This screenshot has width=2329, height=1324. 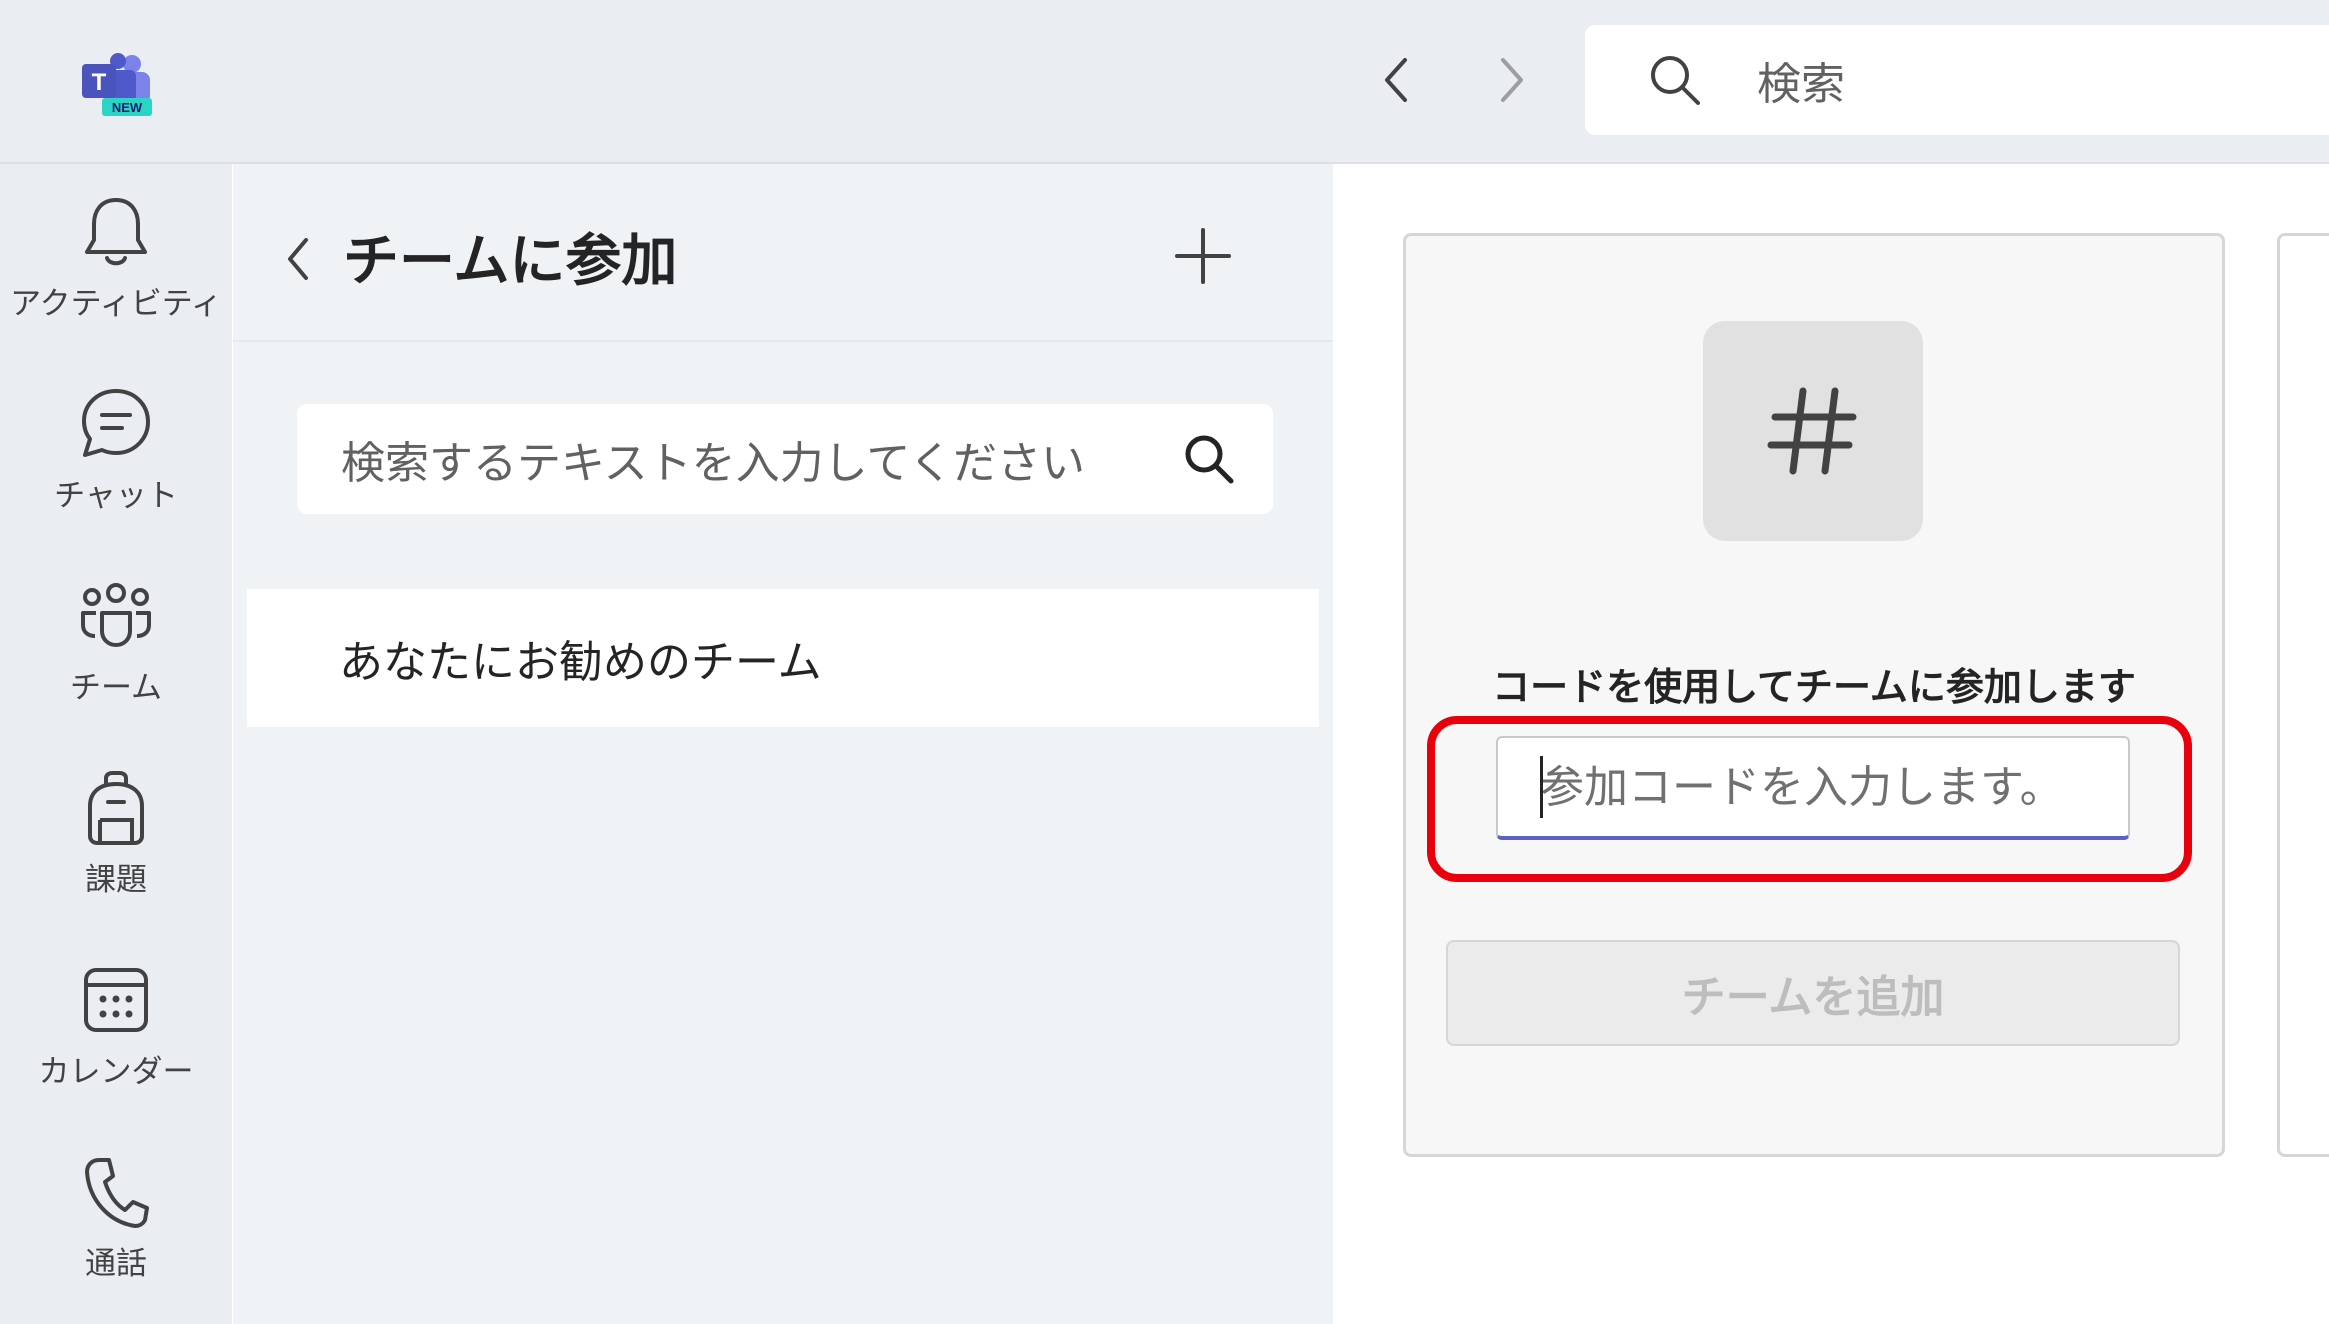 What do you see at coordinates (116, 1000) in the screenshot?
I see `calendar-icon` at bounding box center [116, 1000].